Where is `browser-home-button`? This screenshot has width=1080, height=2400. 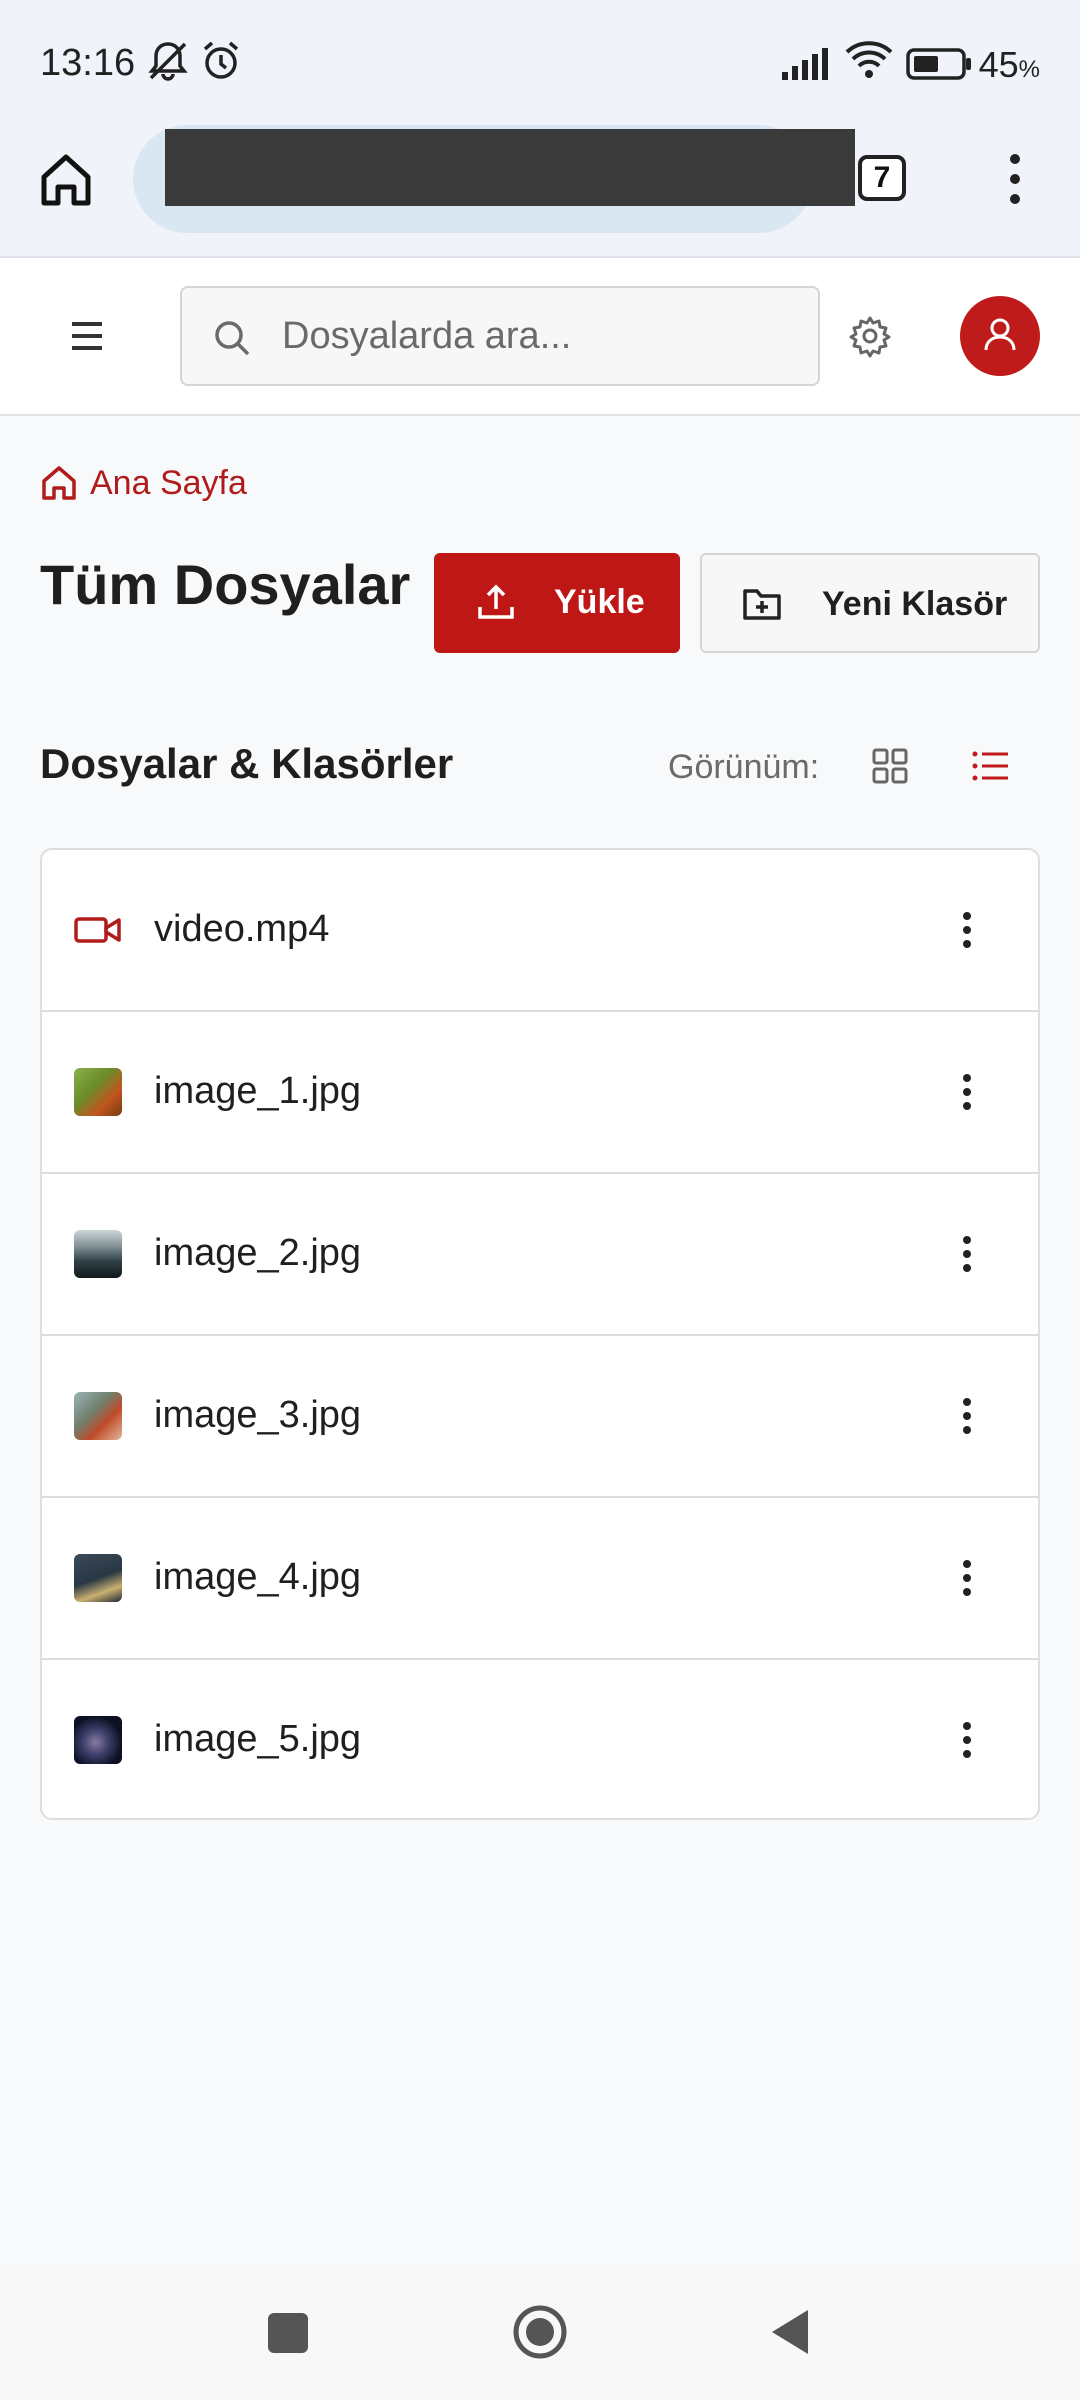
browser-home-button is located at coordinates (66, 179).